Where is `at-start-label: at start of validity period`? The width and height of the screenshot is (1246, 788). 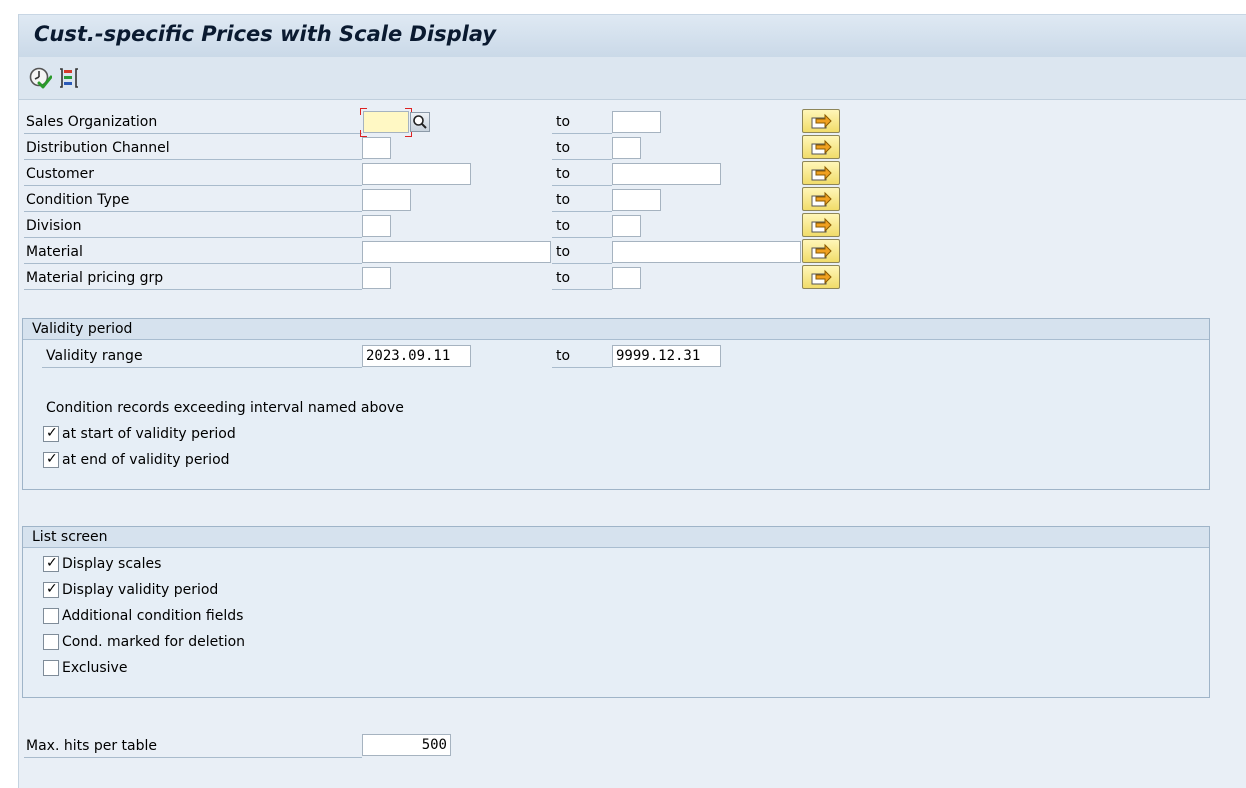 at-start-label: at start of validity period is located at coordinates (149, 434).